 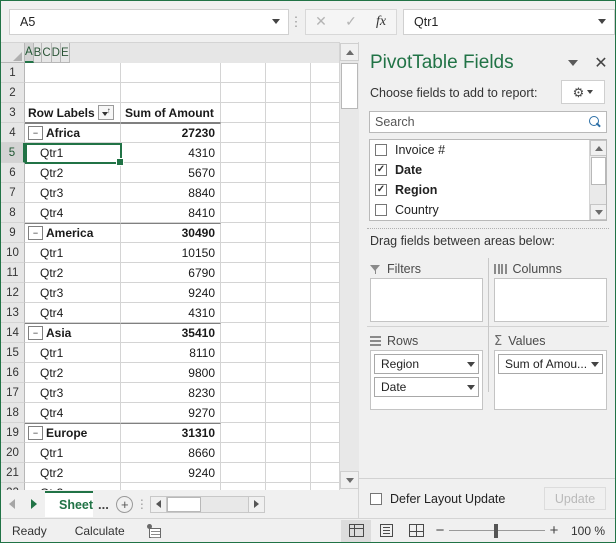 I want to click on cell-b7: 8840, so click(x=171, y=193).